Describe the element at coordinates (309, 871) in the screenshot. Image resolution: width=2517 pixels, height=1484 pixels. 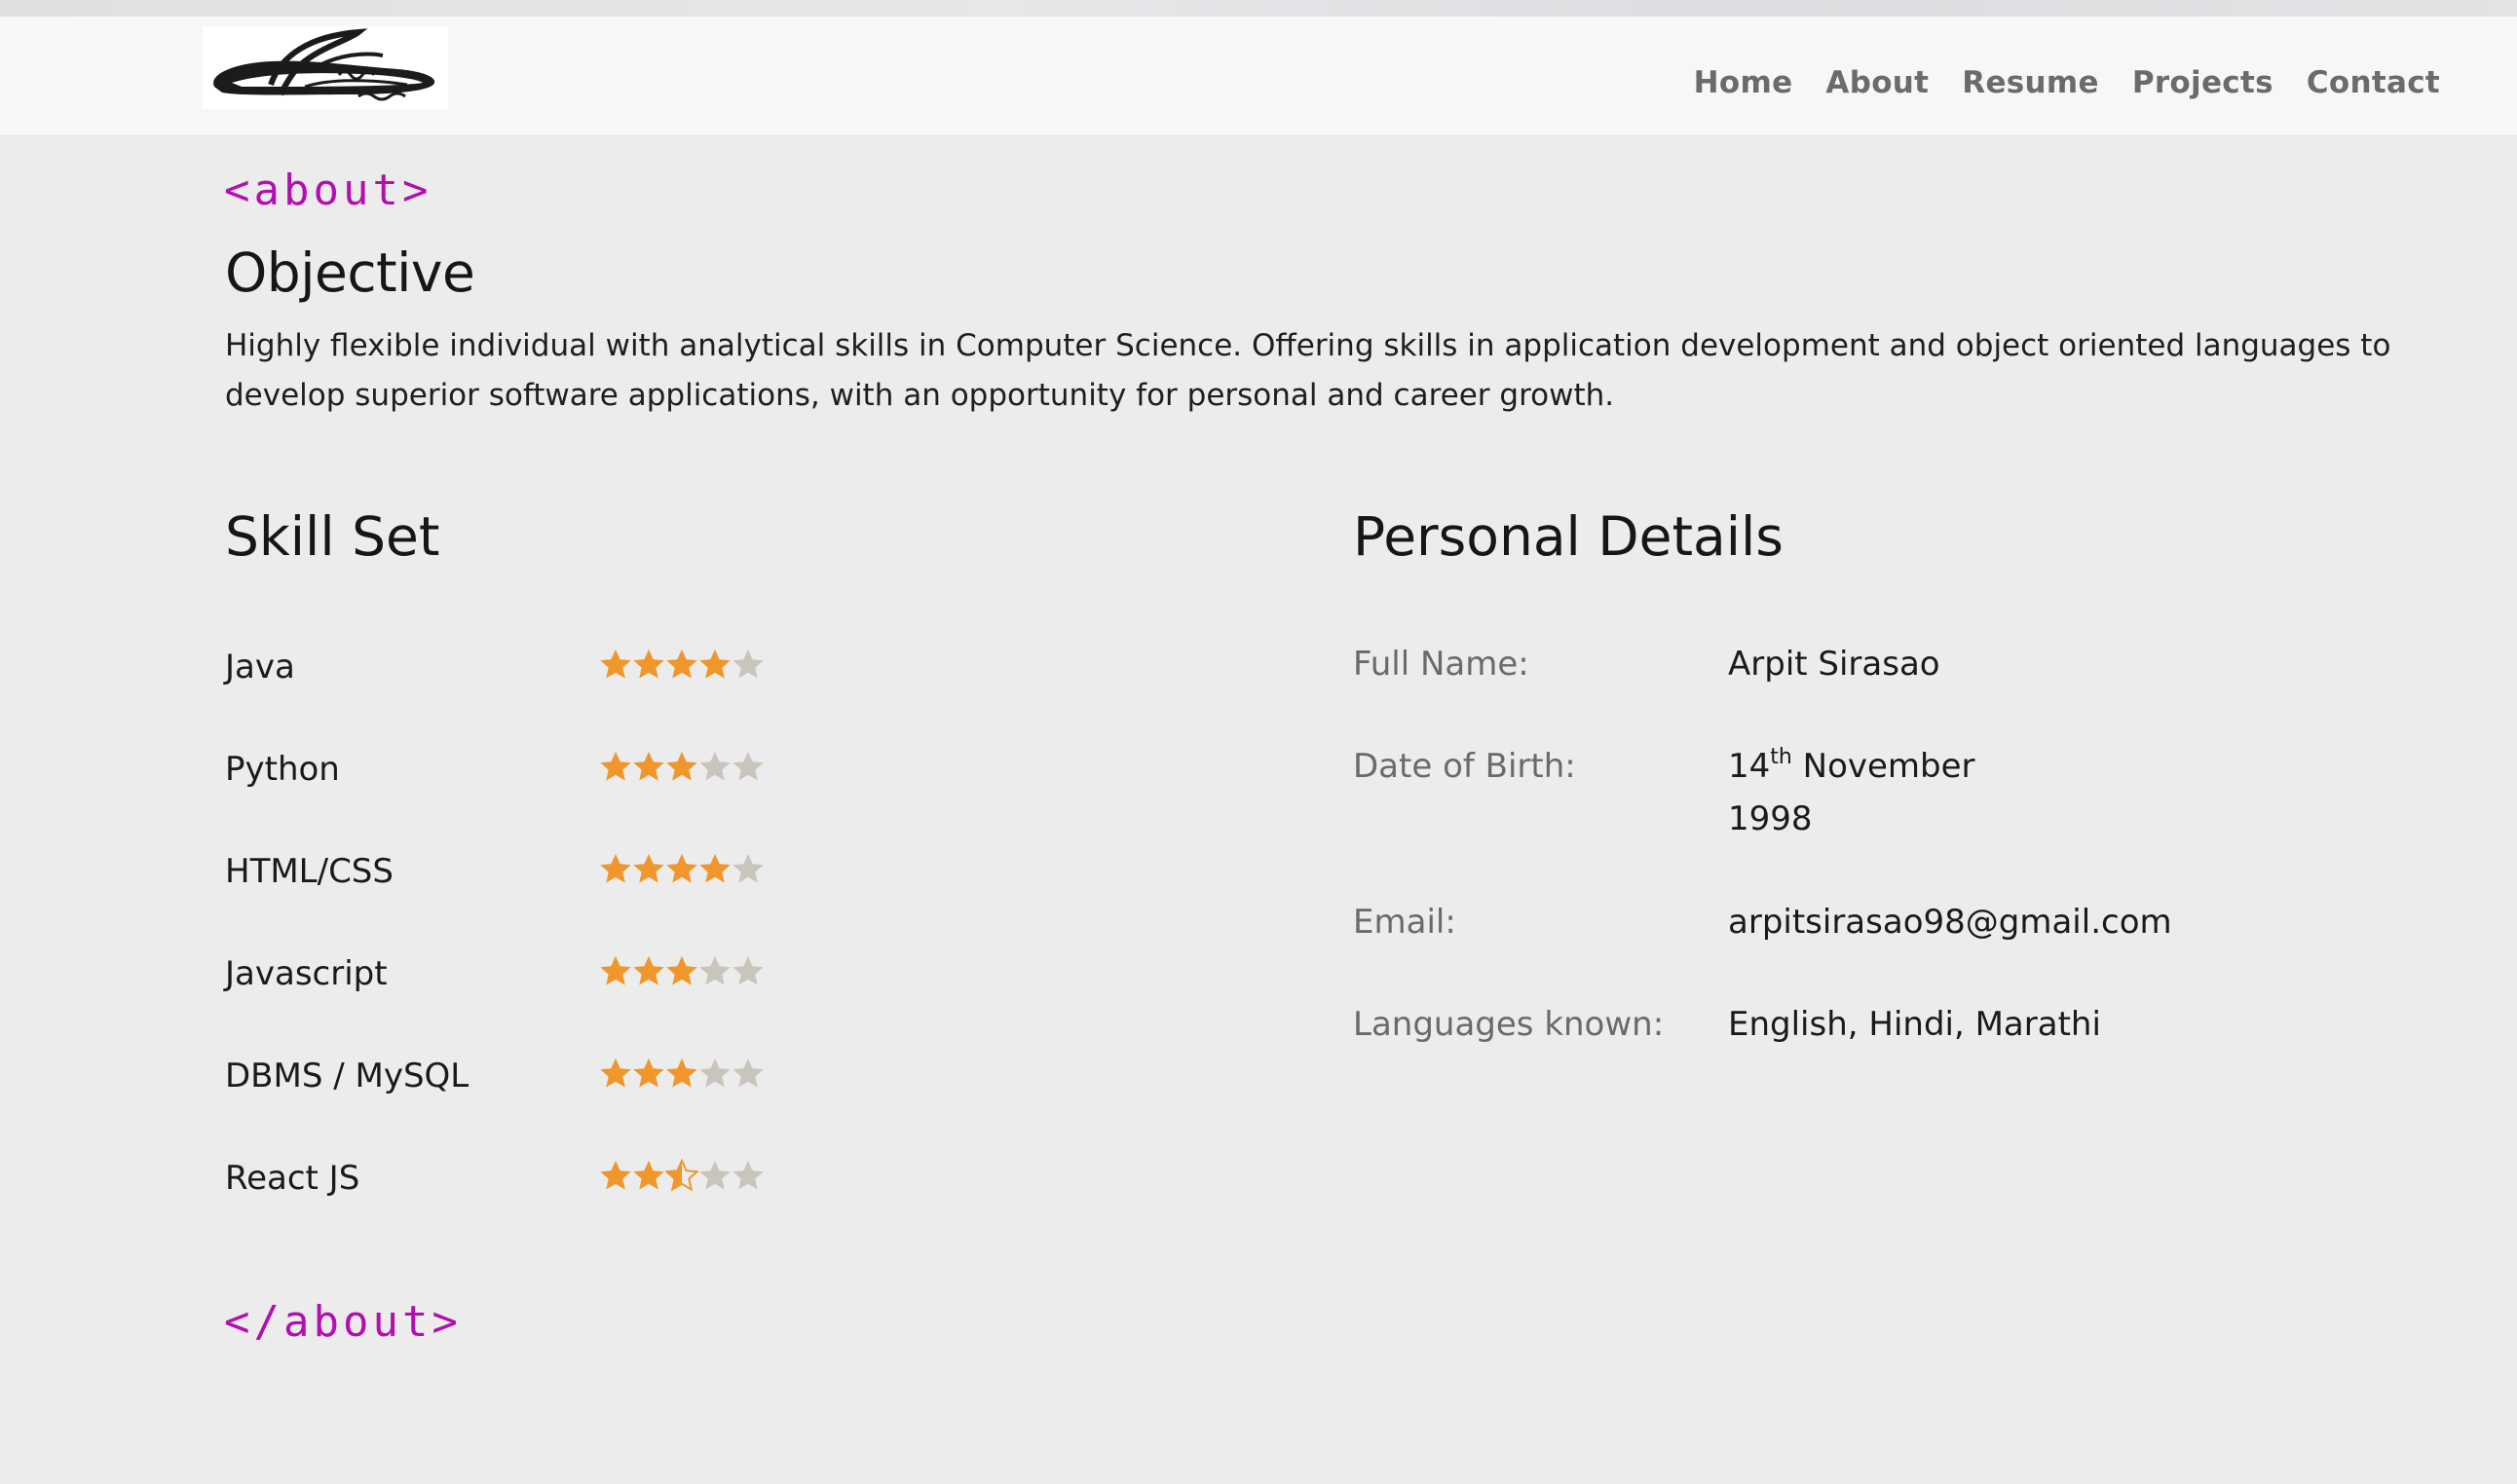
I see `skill-name: HTML/CSS` at that location.